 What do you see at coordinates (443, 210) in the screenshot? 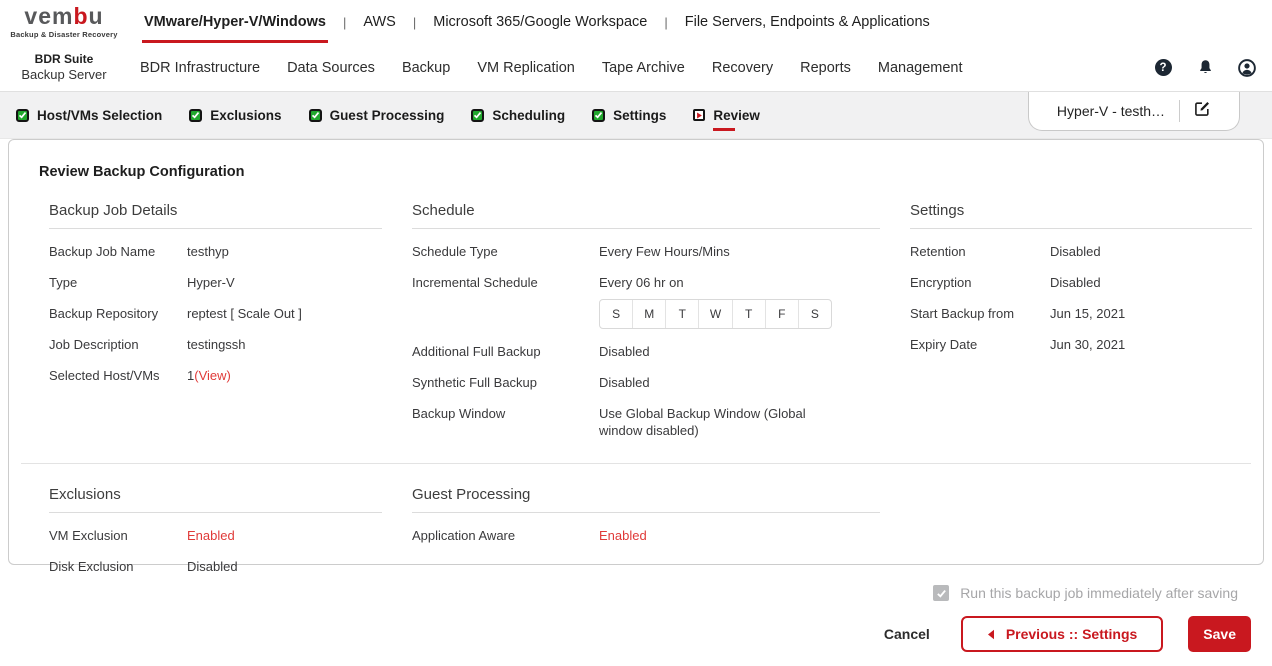
I see `section-title: Schedule` at bounding box center [443, 210].